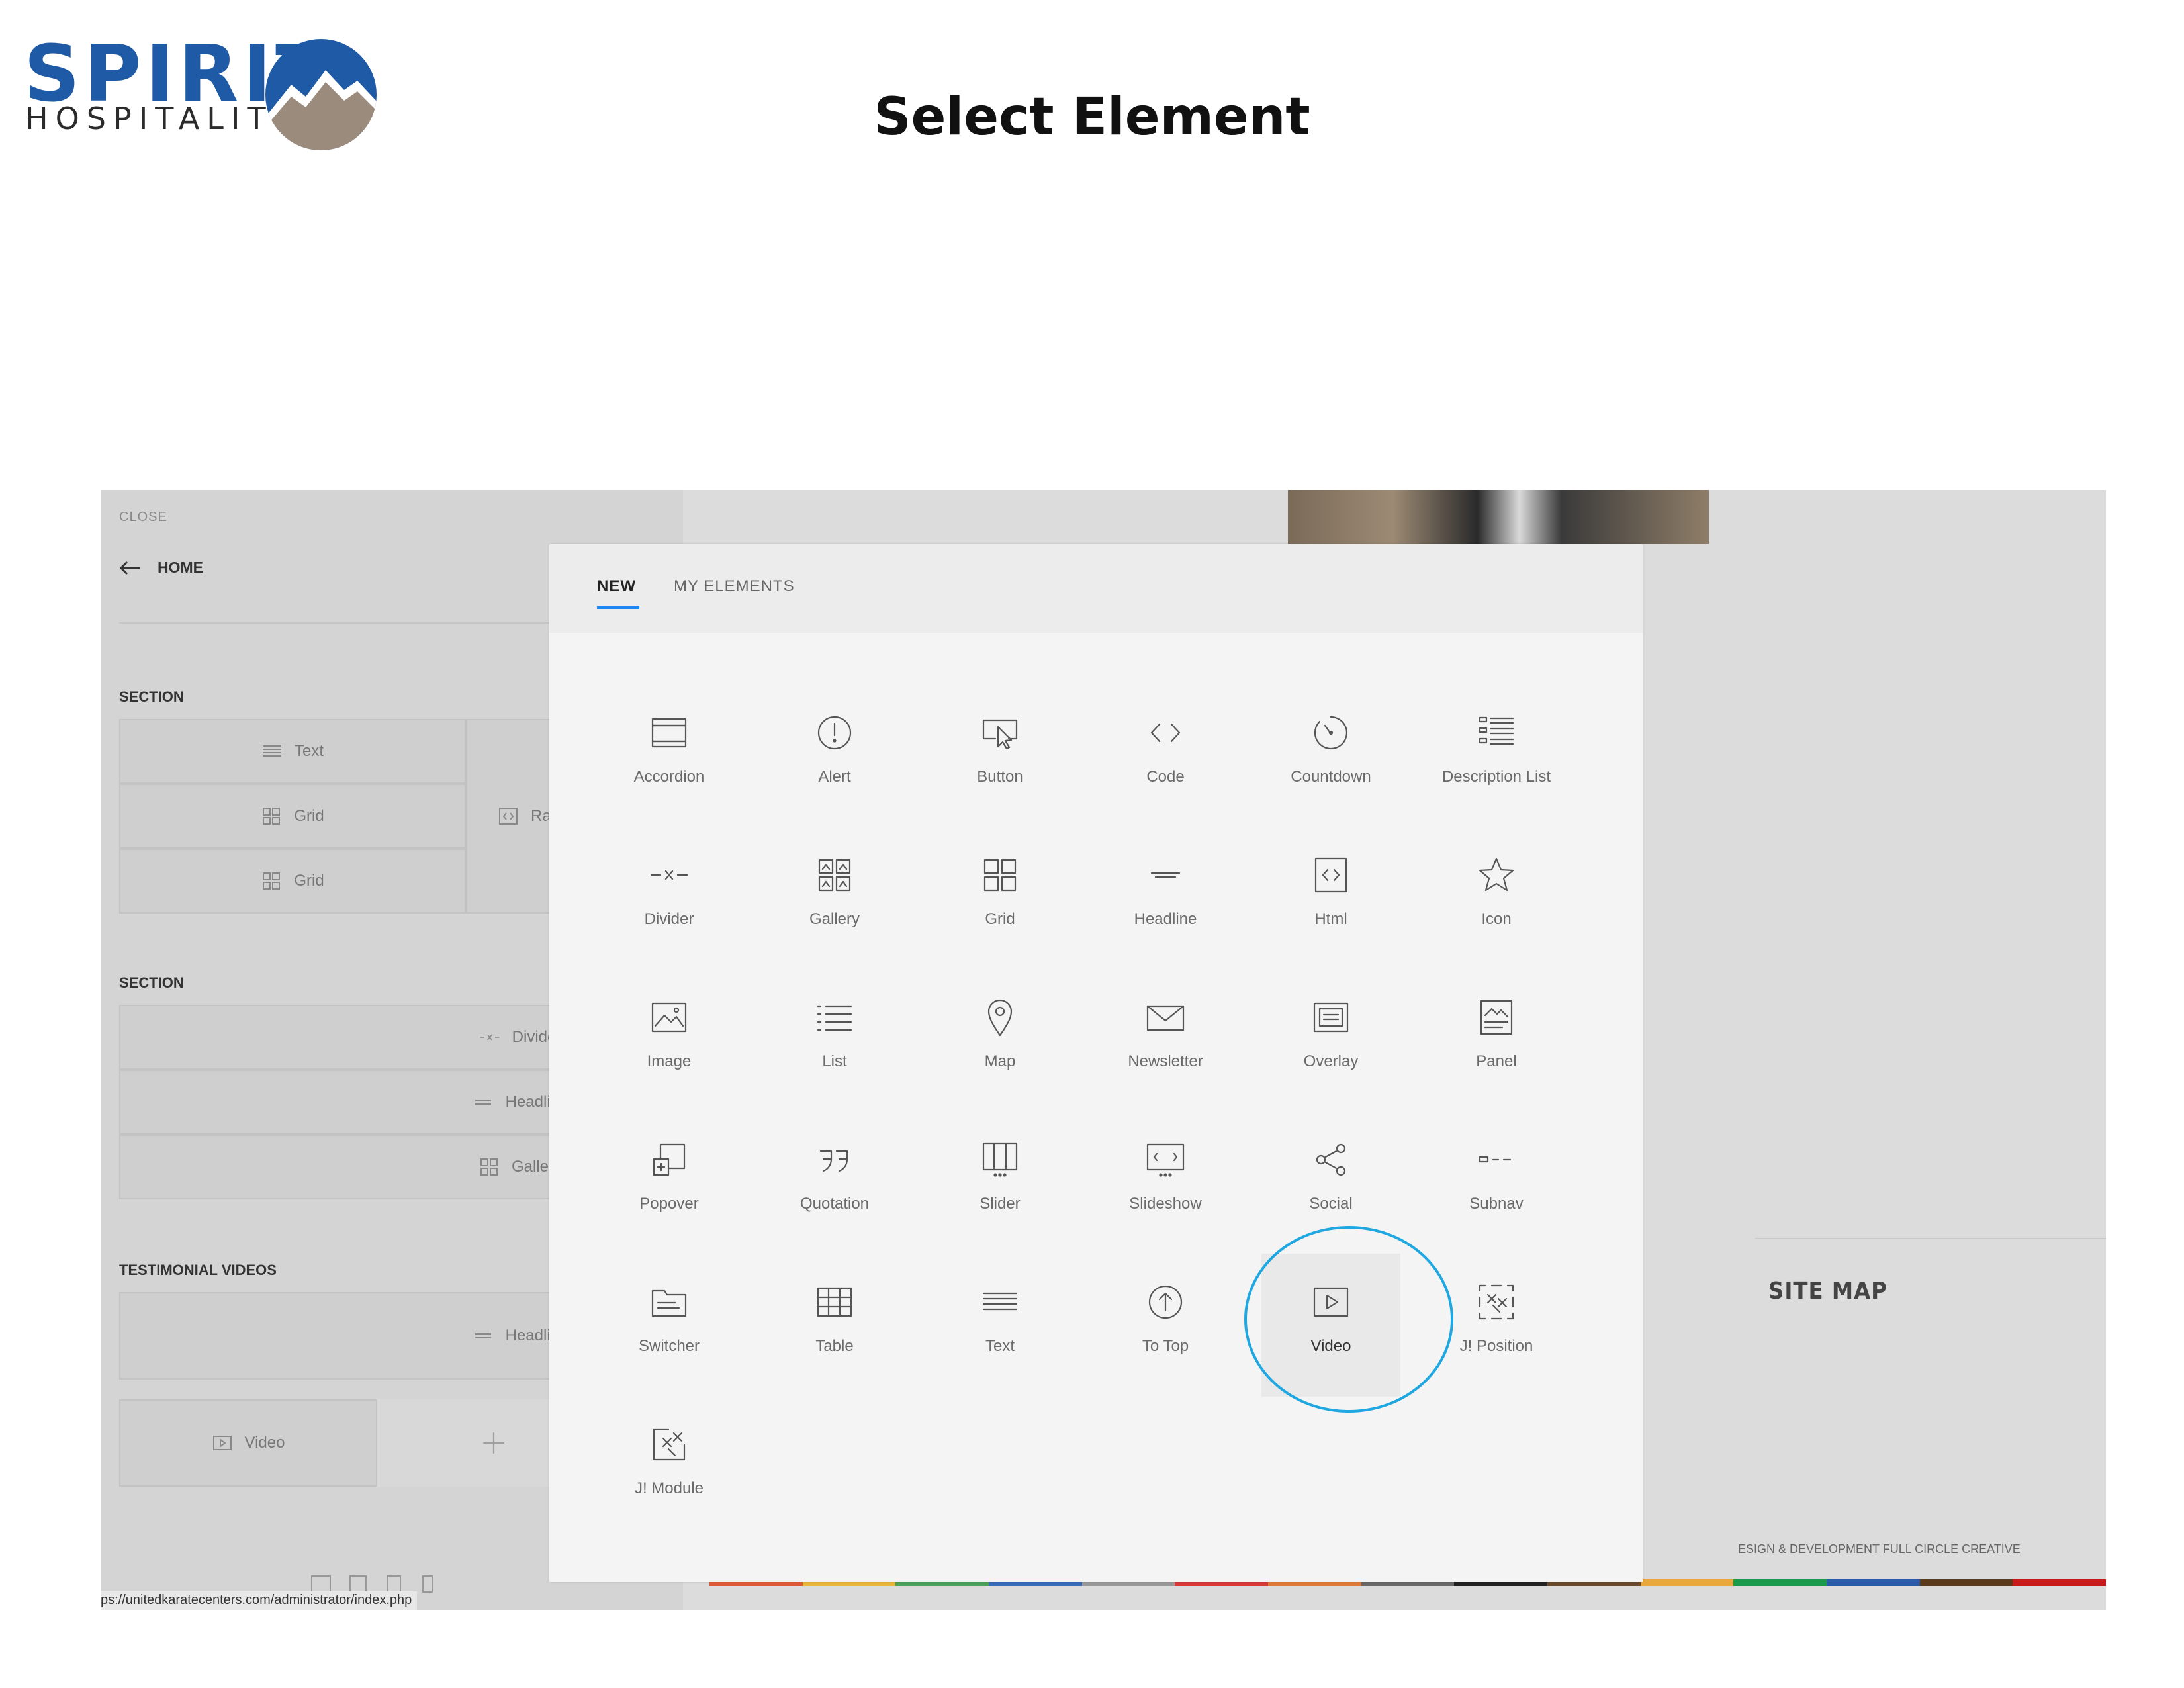  Describe the element at coordinates (358, 1584) in the screenshot. I see `laptop-view-icon` at that location.